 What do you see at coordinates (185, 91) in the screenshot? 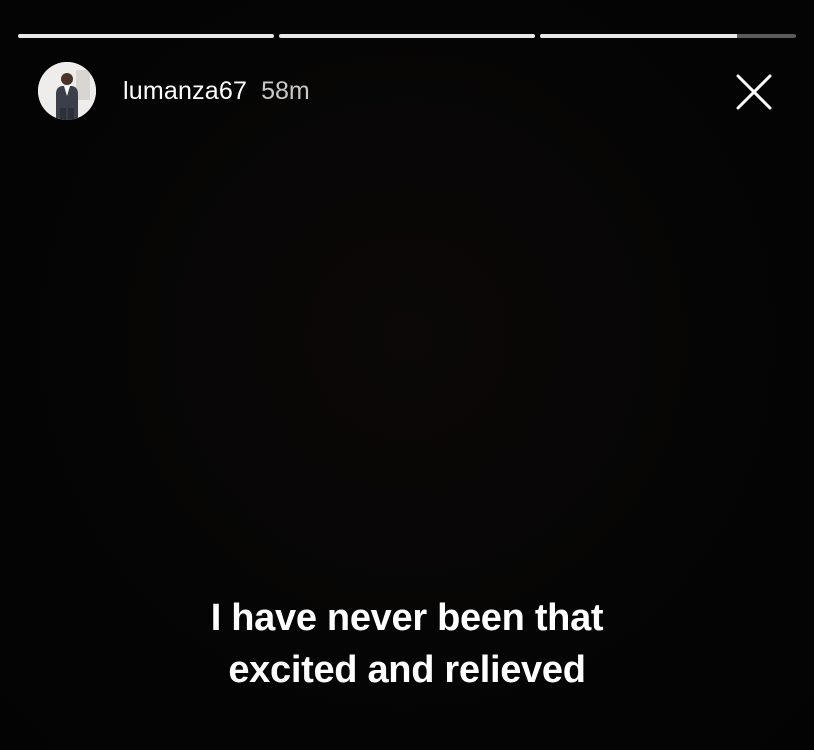
I see `username: lumanza67` at bounding box center [185, 91].